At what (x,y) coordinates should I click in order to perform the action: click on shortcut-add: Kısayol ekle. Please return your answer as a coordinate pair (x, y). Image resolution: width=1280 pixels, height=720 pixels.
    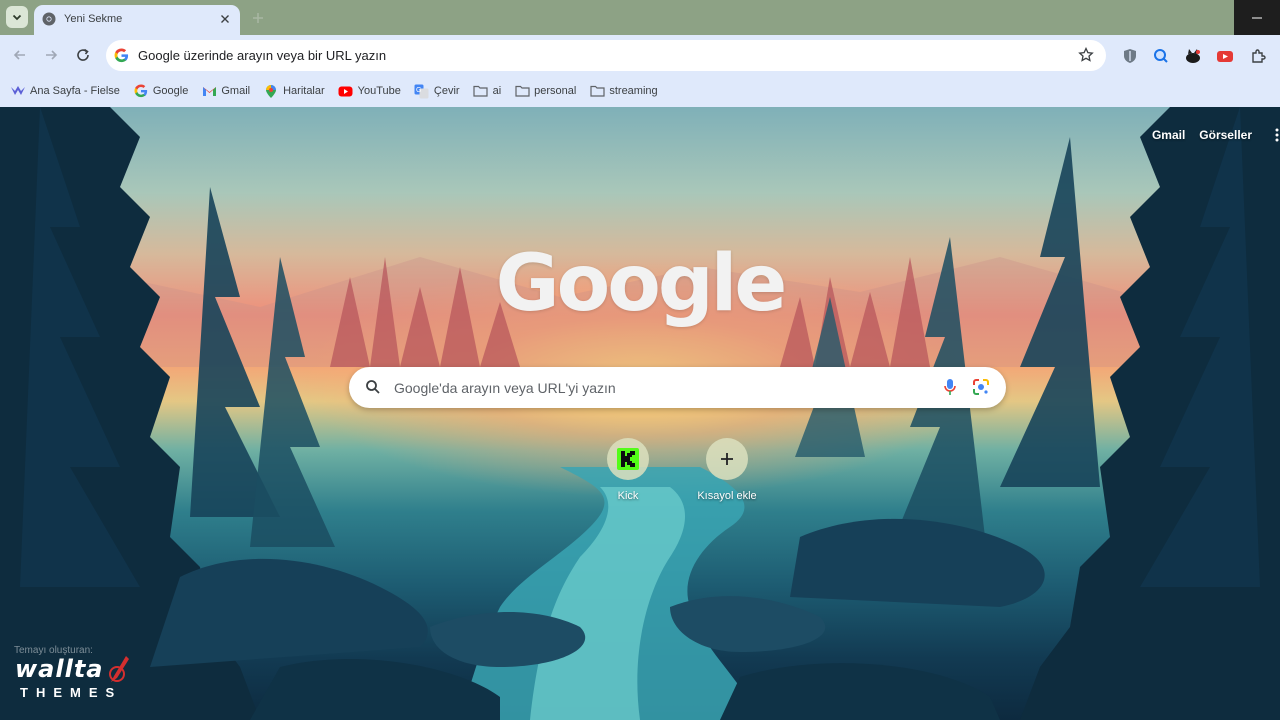
    Looking at the image, I should click on (727, 470).